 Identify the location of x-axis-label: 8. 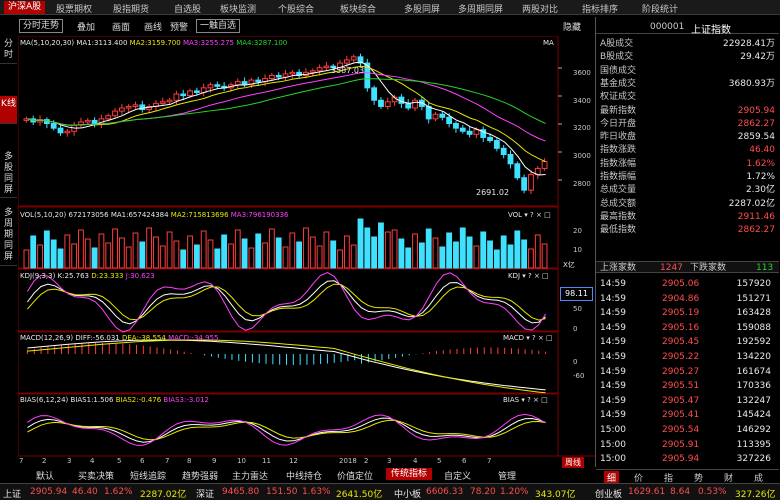
(189, 461).